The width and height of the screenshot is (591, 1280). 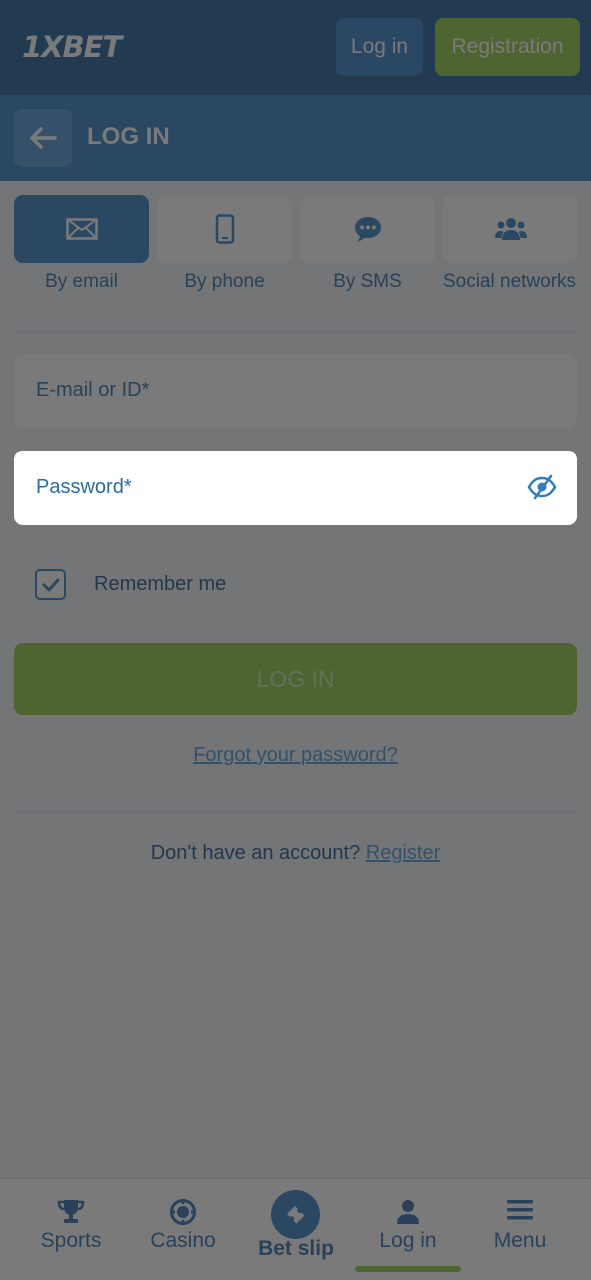 What do you see at coordinates (403, 853) in the screenshot?
I see `register-link: Register` at bounding box center [403, 853].